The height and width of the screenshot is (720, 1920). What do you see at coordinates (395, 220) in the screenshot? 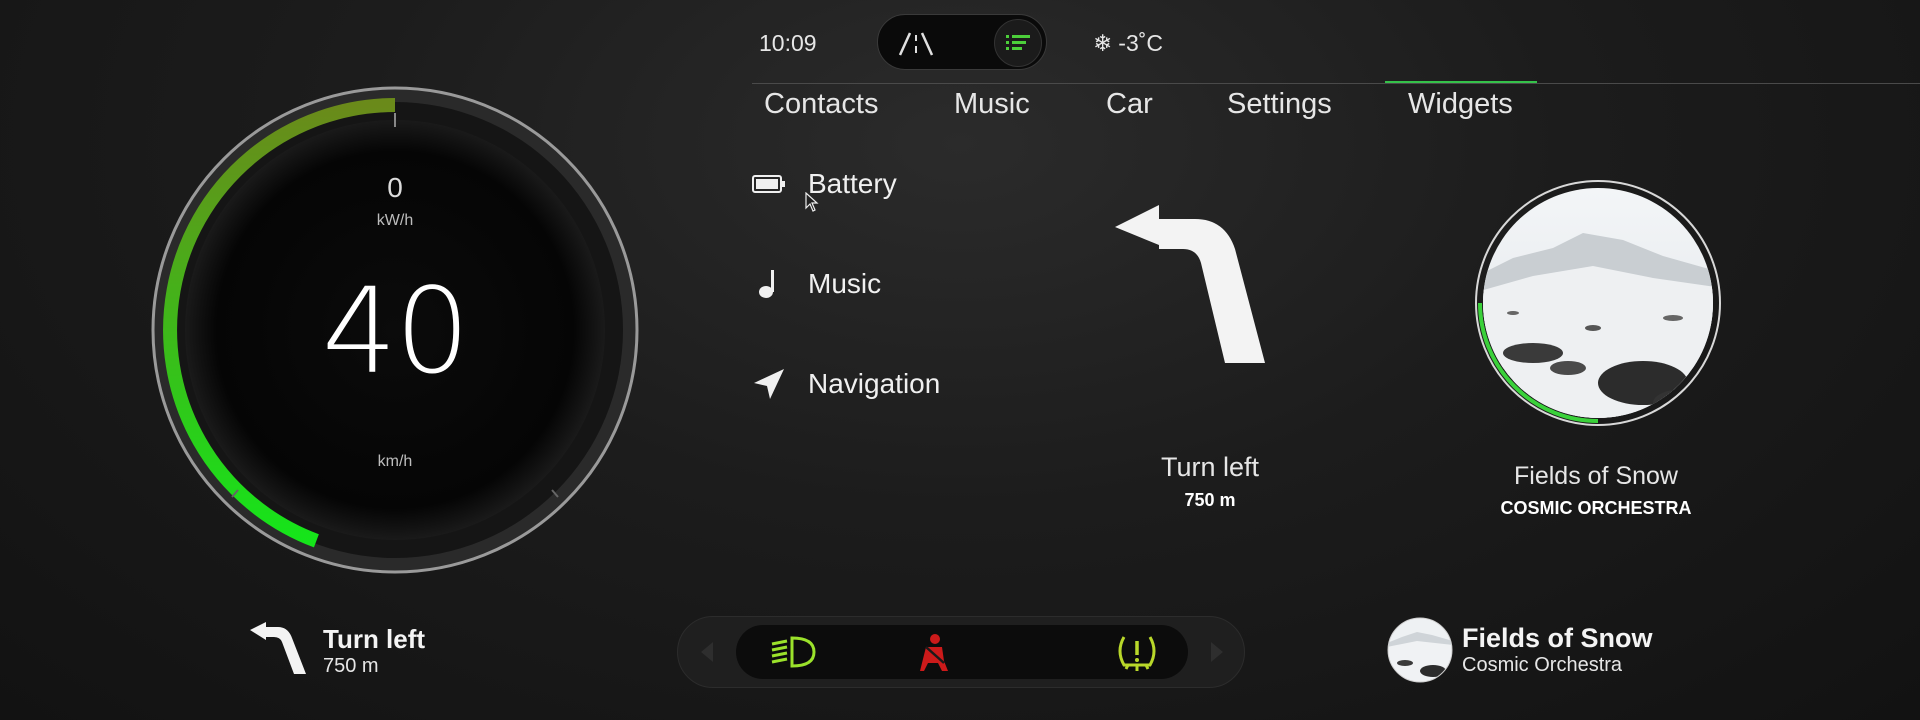
I see `power-unit: kW/h` at bounding box center [395, 220].